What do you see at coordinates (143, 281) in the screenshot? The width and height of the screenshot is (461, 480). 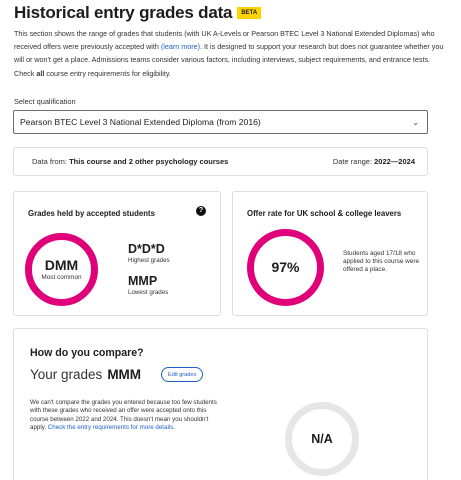 I see `lowest-grades-value: MMP` at bounding box center [143, 281].